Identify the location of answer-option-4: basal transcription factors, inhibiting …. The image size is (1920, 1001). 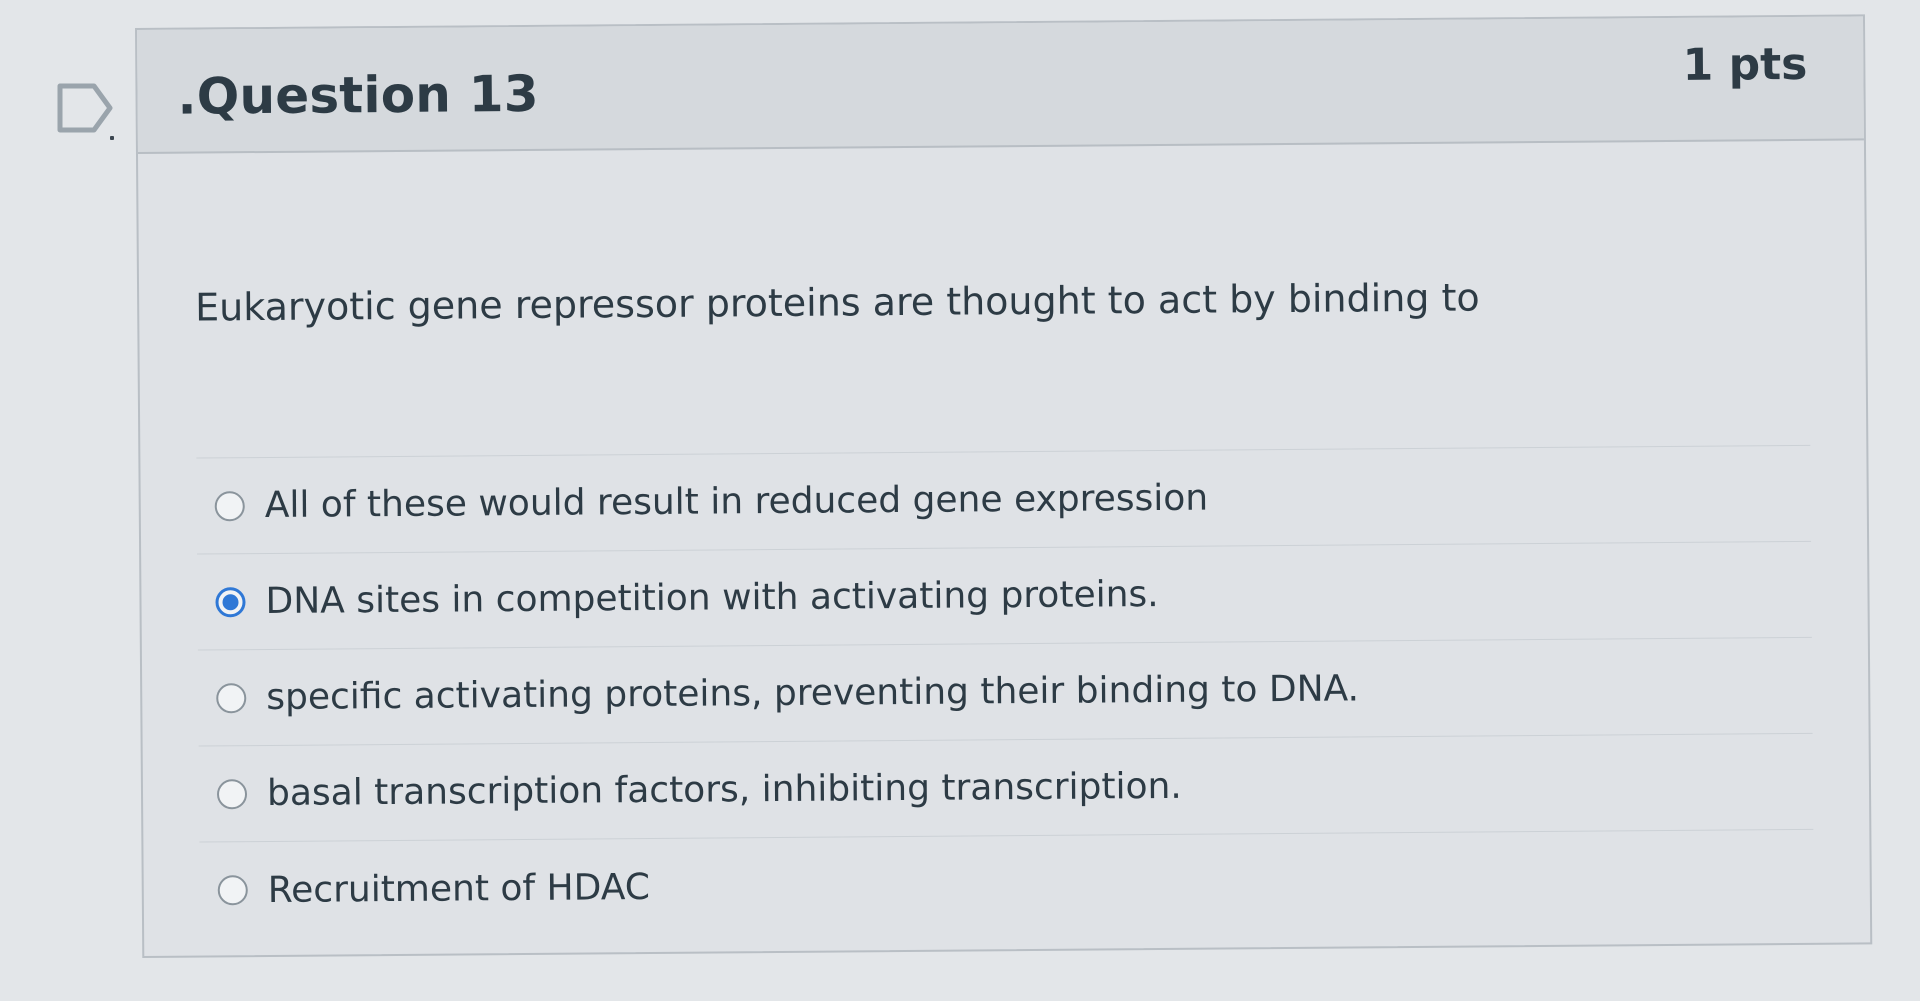
(1006, 788).